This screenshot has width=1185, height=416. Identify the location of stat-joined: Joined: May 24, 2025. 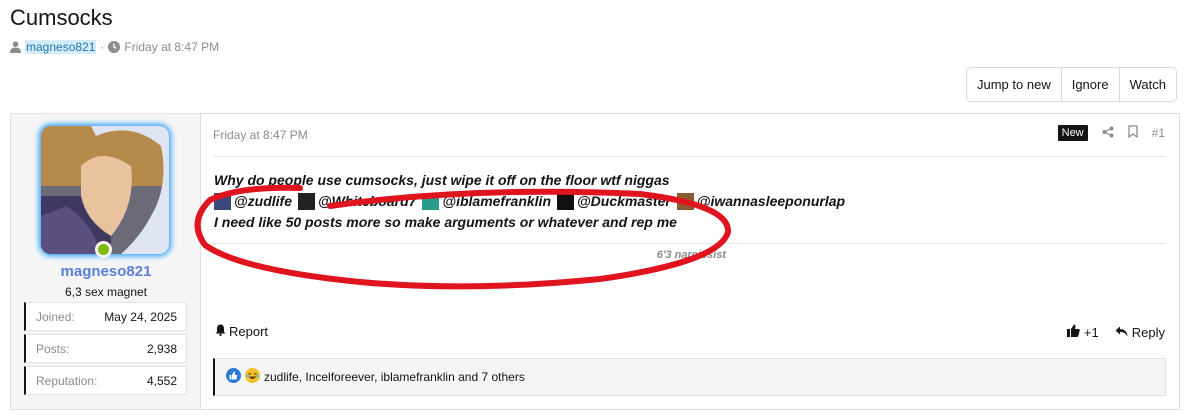
(105, 316).